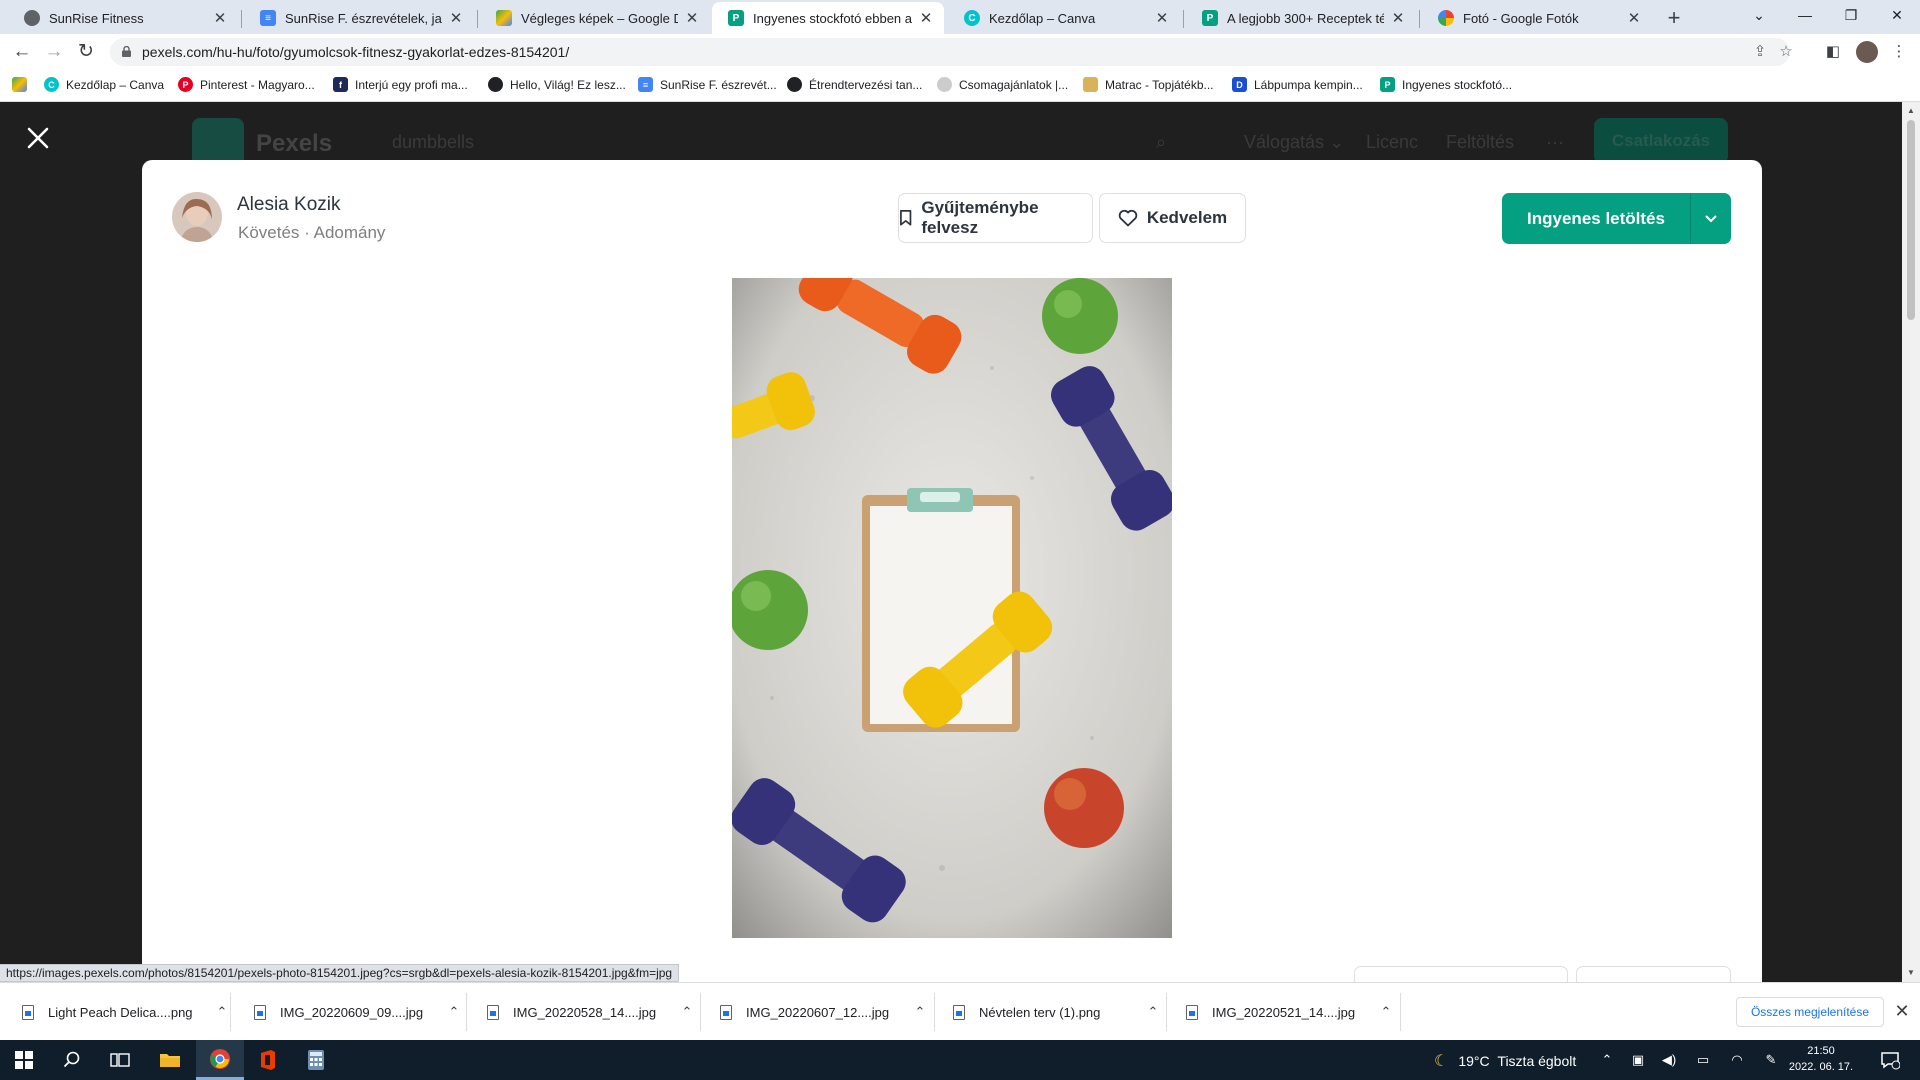  What do you see at coordinates (1461, 974) in the screenshot?
I see `photo-info-button` at bounding box center [1461, 974].